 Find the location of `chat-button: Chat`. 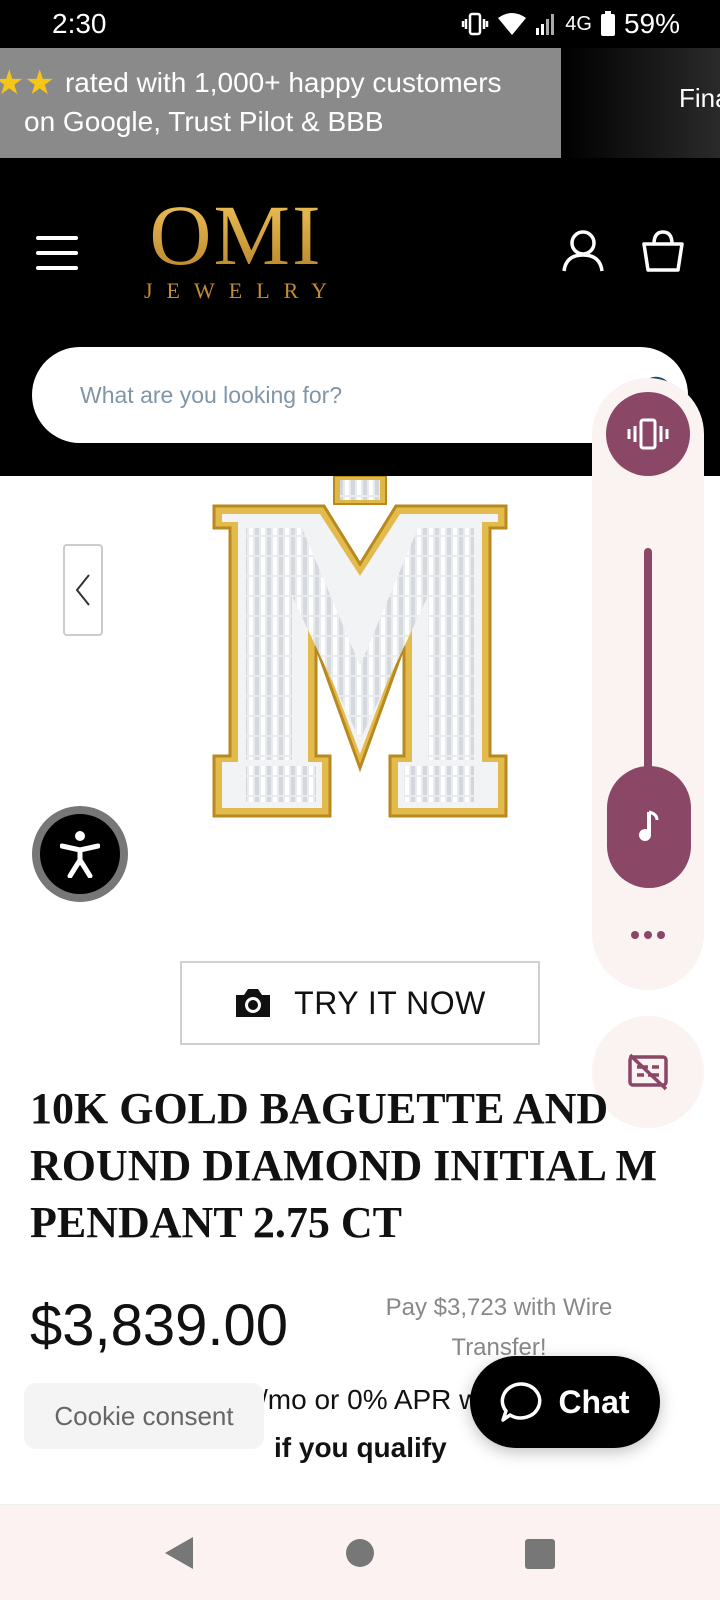

chat-button: Chat is located at coordinates (565, 1402).